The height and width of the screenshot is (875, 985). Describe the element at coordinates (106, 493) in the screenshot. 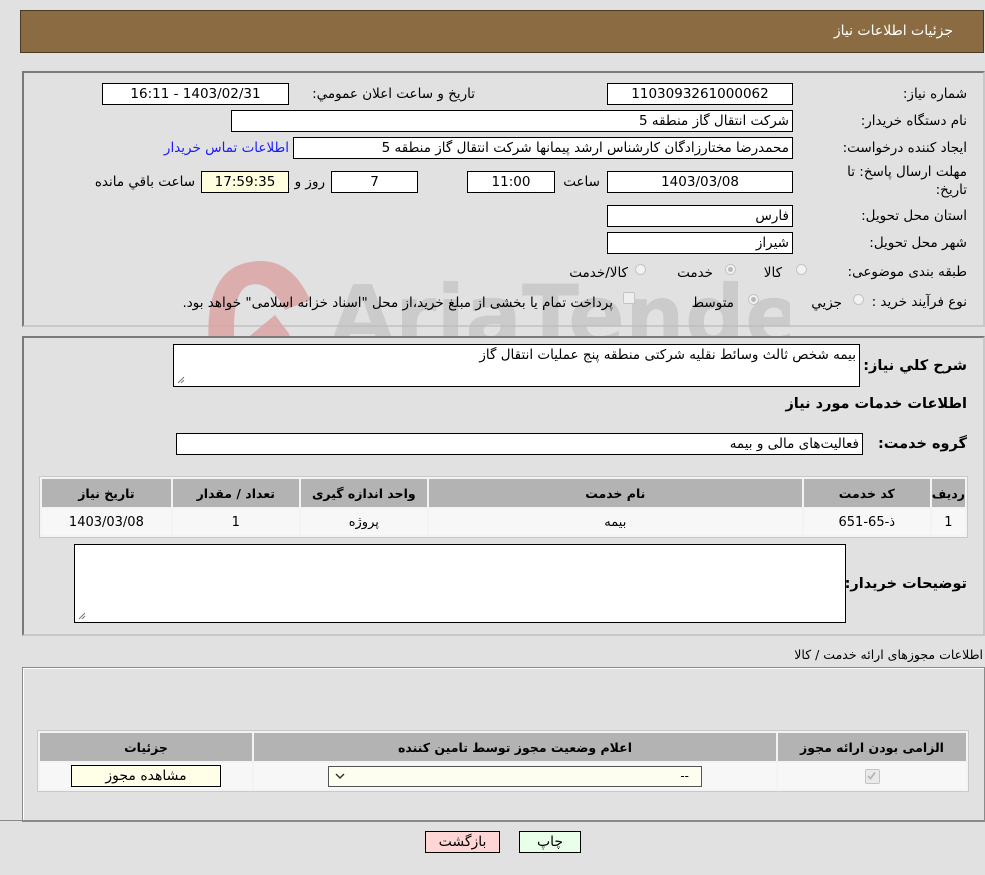

I see `col-need-date: تاریخ نیاز` at that location.